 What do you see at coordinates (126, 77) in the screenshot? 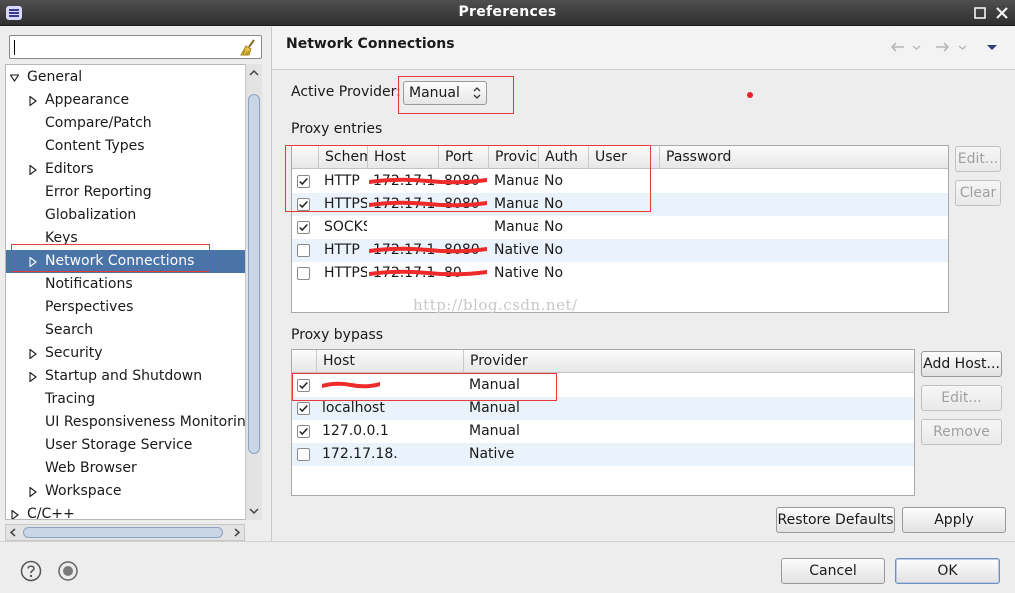
I see `tree-item-general: General` at bounding box center [126, 77].